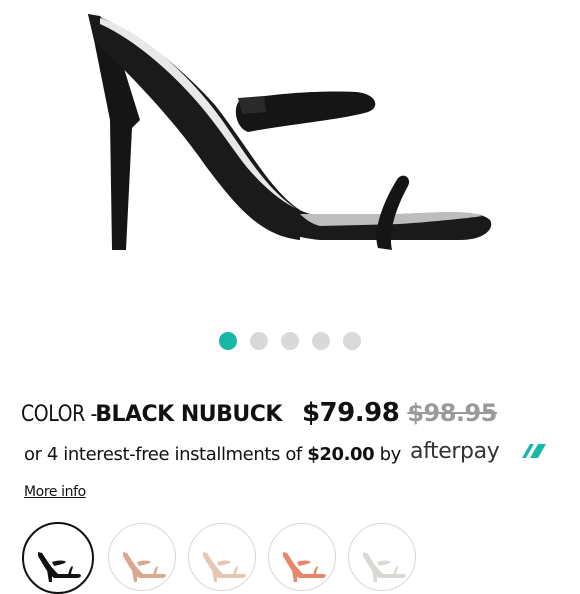  I want to click on more-info-link: More info, so click(55, 492).